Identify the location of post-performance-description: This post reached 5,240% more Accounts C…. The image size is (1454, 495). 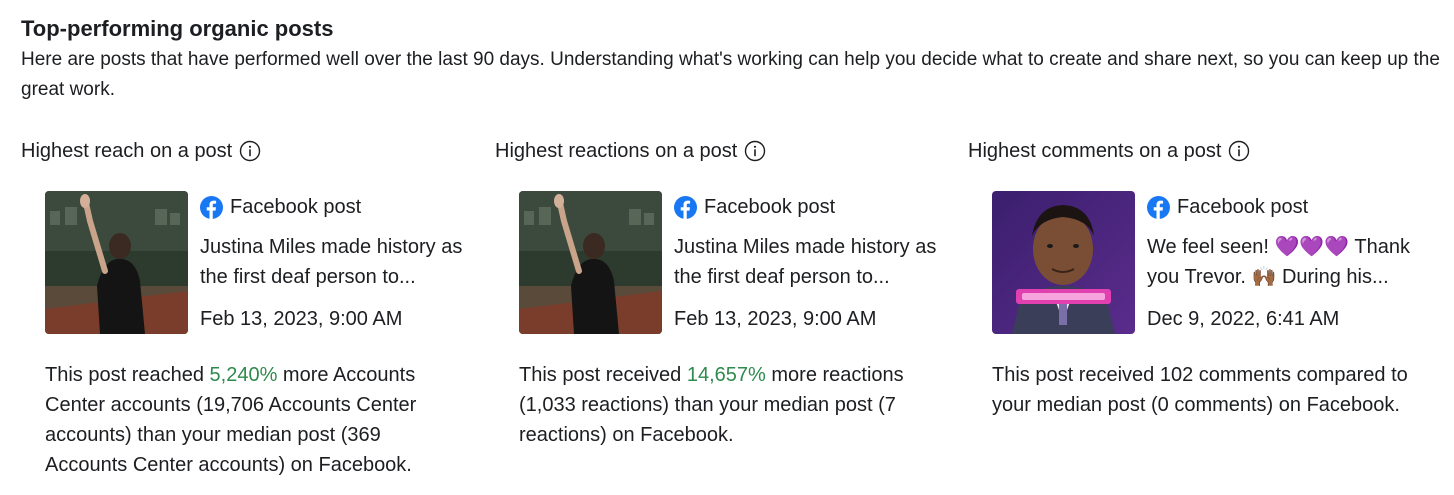
(255, 420).